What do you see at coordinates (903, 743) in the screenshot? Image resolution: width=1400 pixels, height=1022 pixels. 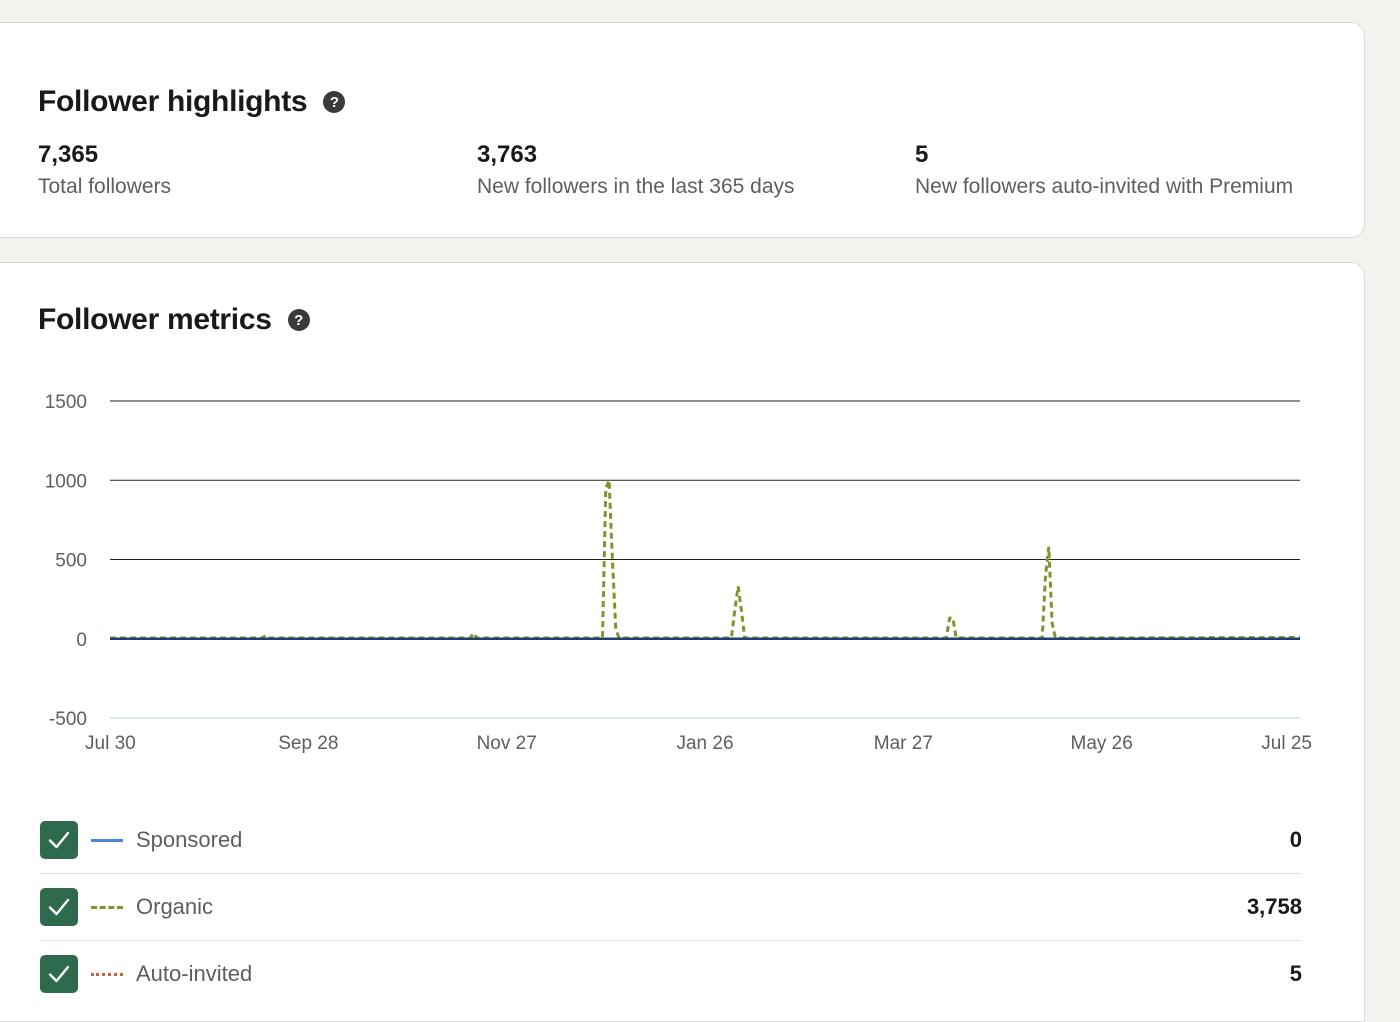 I see `x-tick-label: Mar 27` at bounding box center [903, 743].